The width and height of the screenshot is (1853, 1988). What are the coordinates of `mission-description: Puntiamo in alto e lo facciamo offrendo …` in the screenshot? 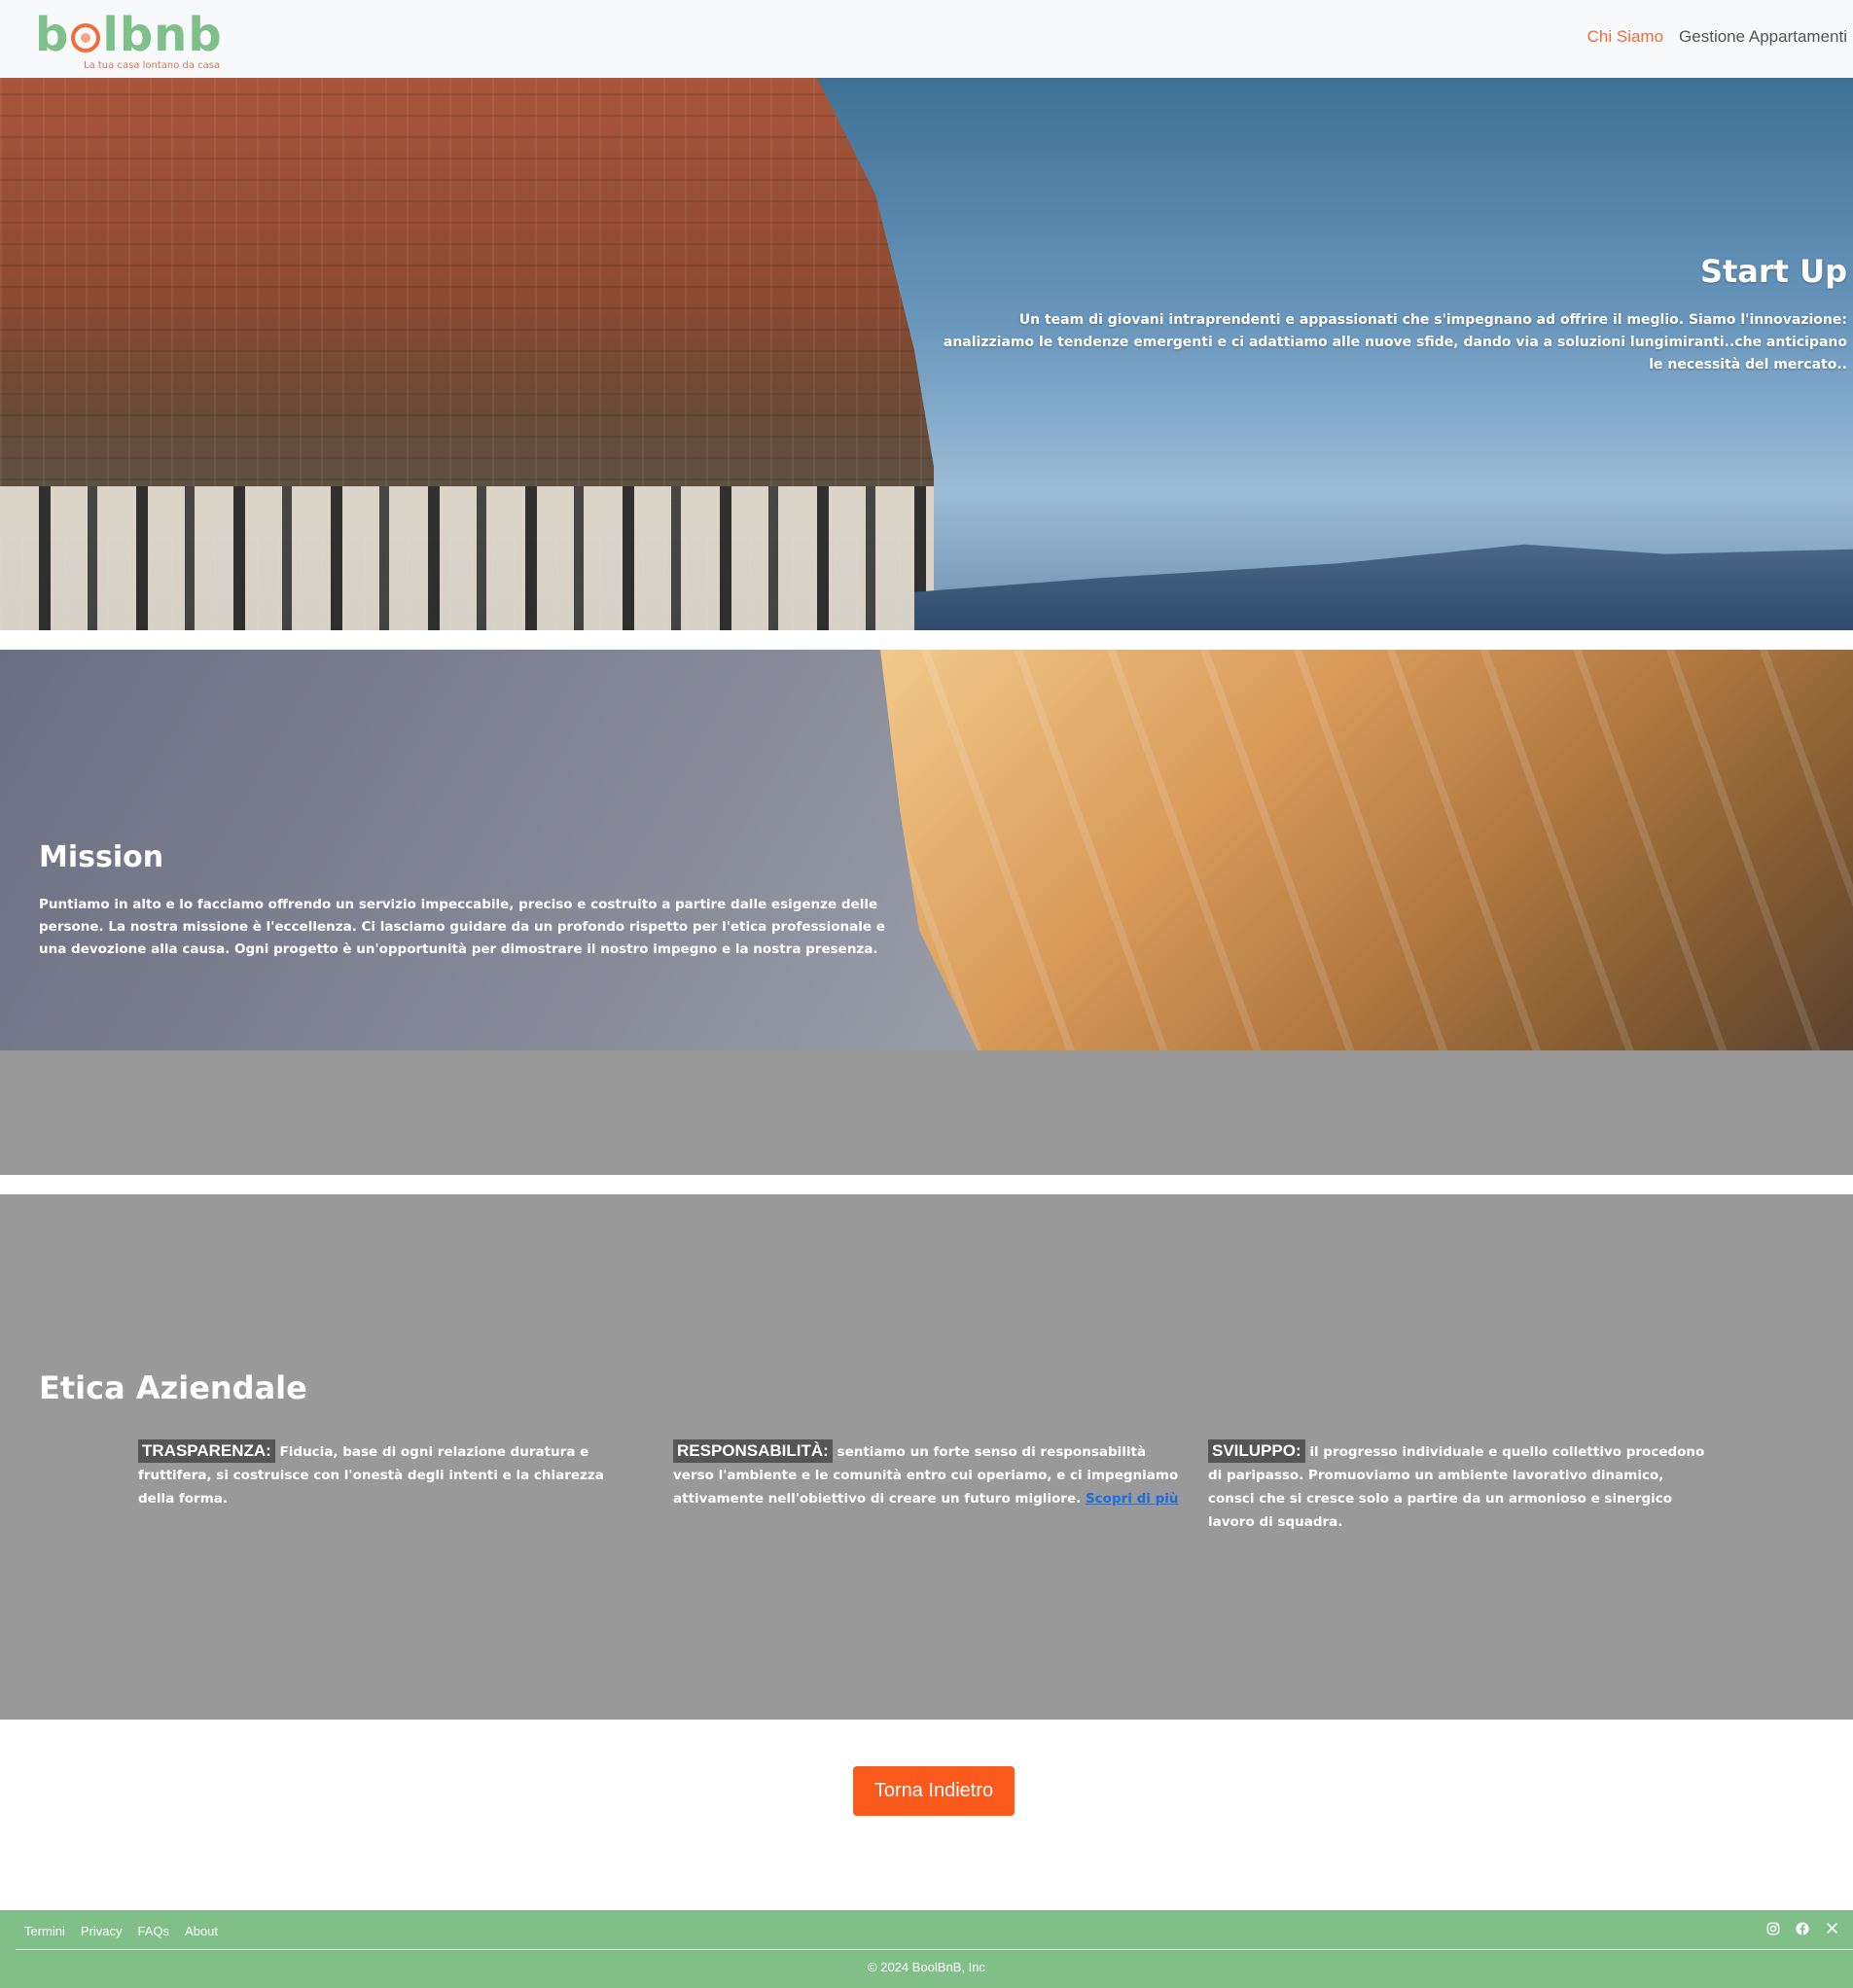 It's located at (462, 927).